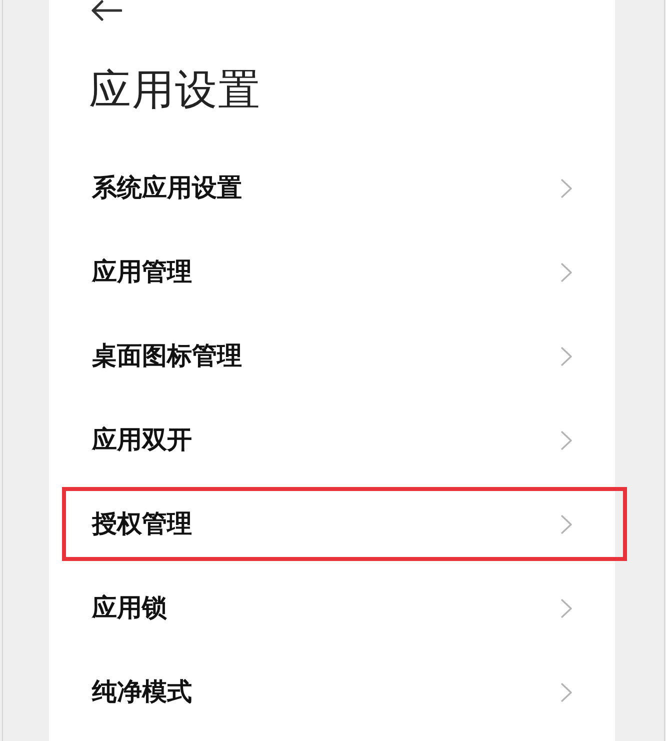  What do you see at coordinates (175, 89) in the screenshot?
I see `page-title: 应用设置` at bounding box center [175, 89].